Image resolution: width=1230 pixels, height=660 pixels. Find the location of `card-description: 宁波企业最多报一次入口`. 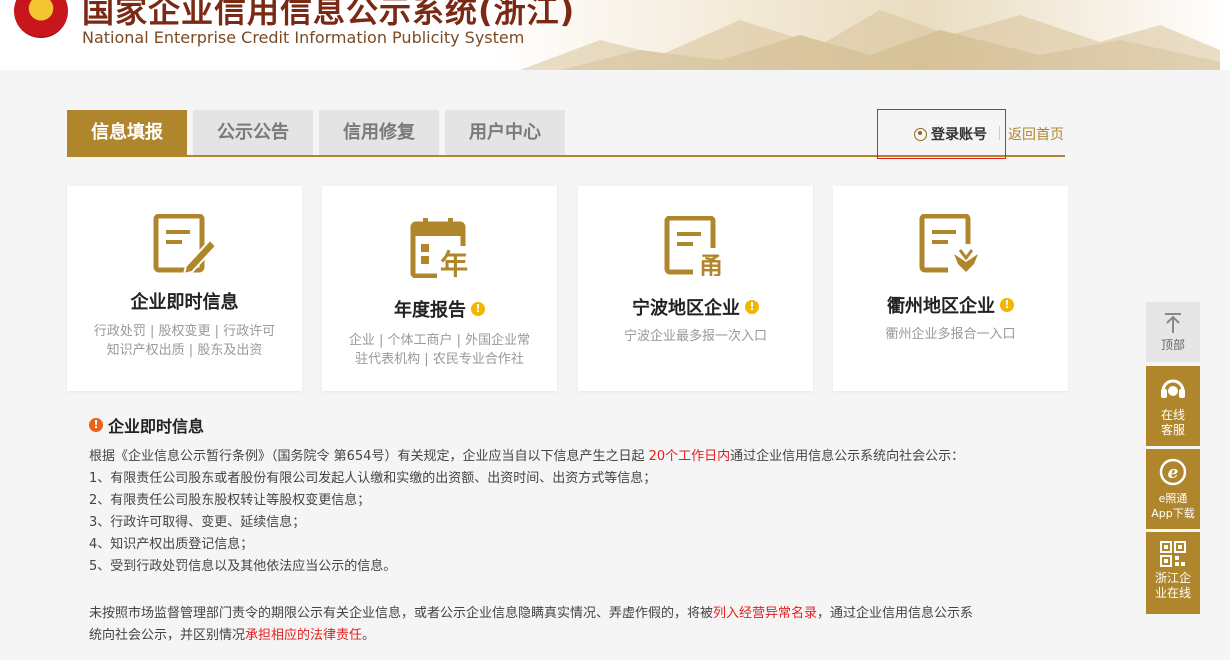

card-description: 宁波企业最多报一次入口 is located at coordinates (695, 336).